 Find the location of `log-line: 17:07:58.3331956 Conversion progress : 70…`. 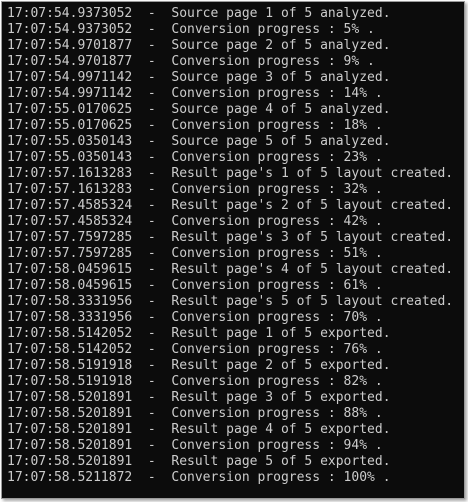

log-line: 17:07:58.3331956 Conversion progress : 70… is located at coordinates (230, 318).